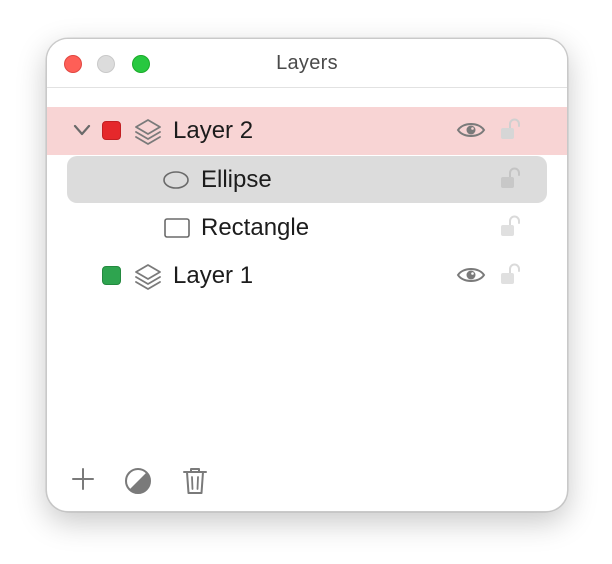 This screenshot has width=612, height=564. What do you see at coordinates (195, 481) in the screenshot?
I see `trash-icon` at bounding box center [195, 481].